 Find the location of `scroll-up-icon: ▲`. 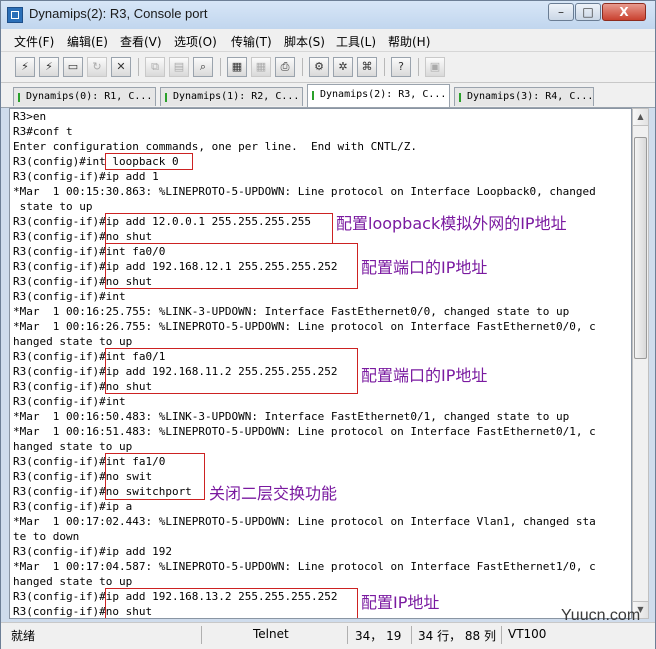

scroll-up-icon: ▲ is located at coordinates (640, 117).